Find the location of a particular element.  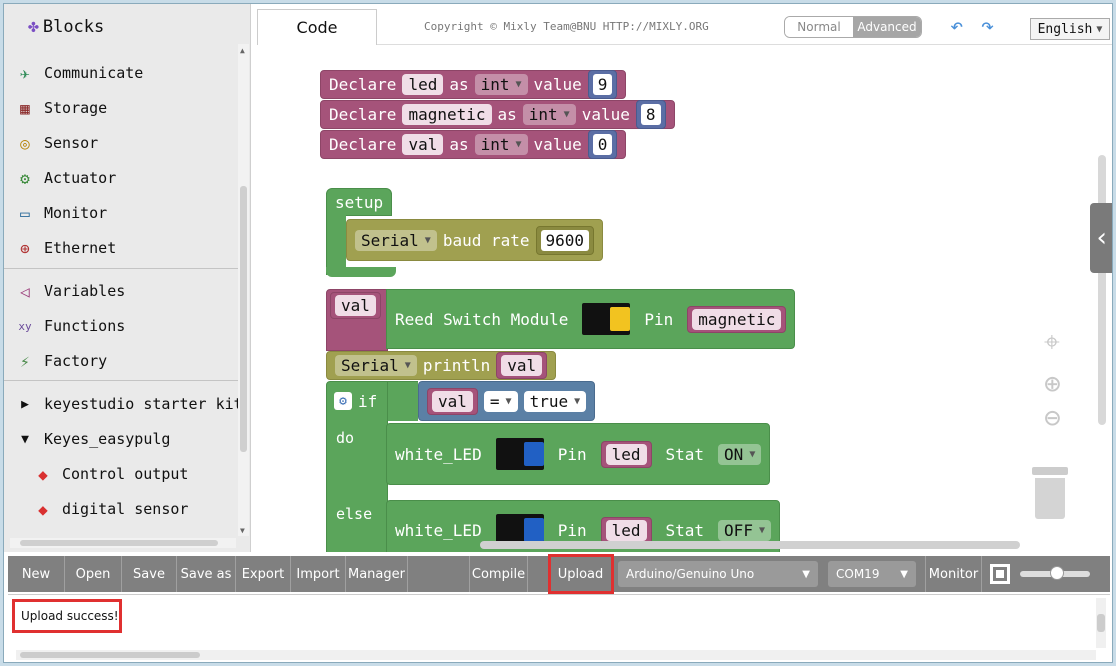

number-block: 0 is located at coordinates (602, 144).